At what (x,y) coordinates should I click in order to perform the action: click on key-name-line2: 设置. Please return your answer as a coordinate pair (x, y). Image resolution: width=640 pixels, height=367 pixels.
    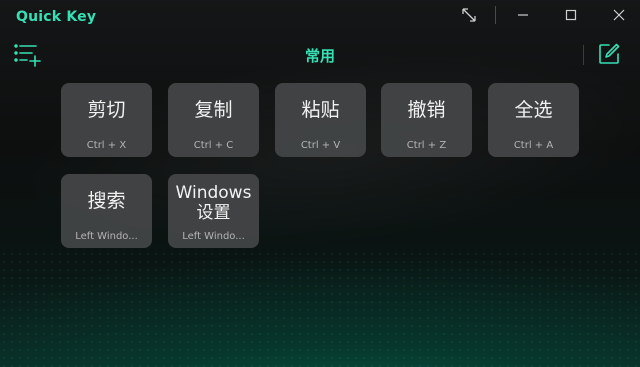
    Looking at the image, I should click on (213, 213).